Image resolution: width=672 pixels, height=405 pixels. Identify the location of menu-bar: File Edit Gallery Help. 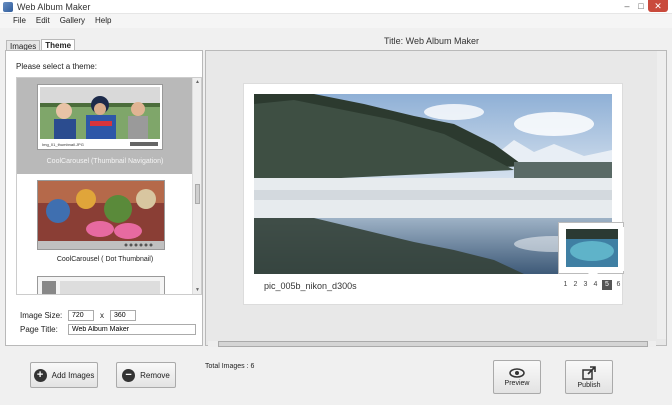
(336, 21).